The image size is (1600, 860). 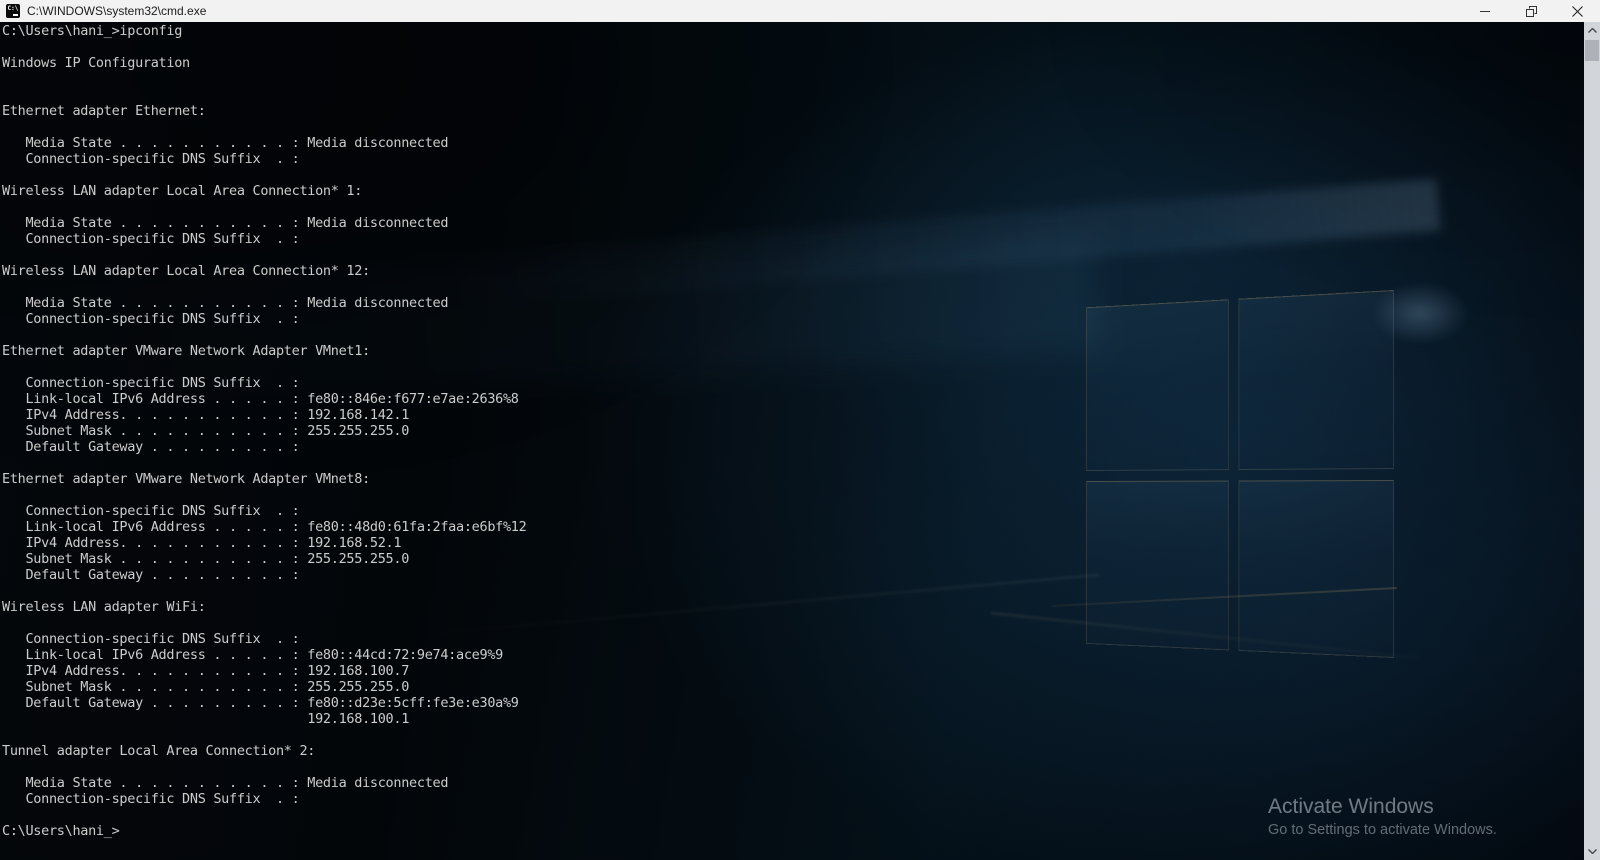 I want to click on scrollbar-track, so click(x=1592, y=441).